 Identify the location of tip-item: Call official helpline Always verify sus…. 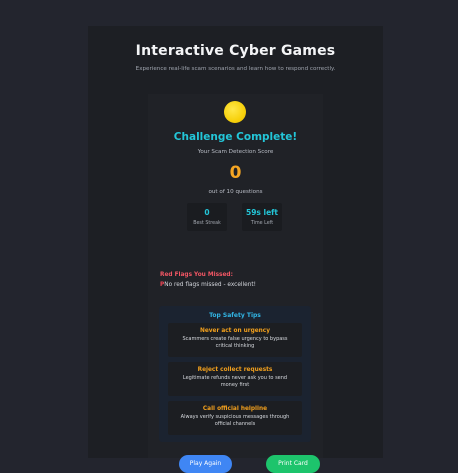
(235, 418).